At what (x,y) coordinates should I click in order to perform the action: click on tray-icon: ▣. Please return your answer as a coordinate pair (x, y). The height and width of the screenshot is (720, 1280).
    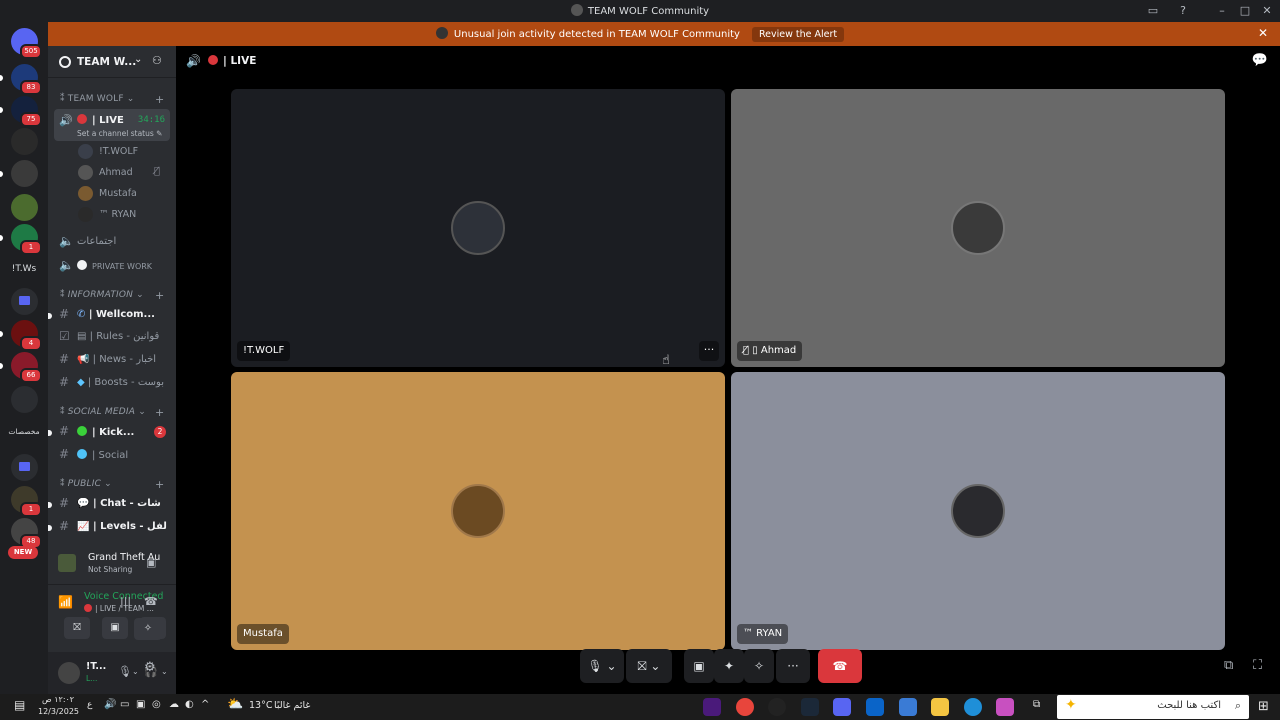
    Looking at the image, I should click on (140, 704).